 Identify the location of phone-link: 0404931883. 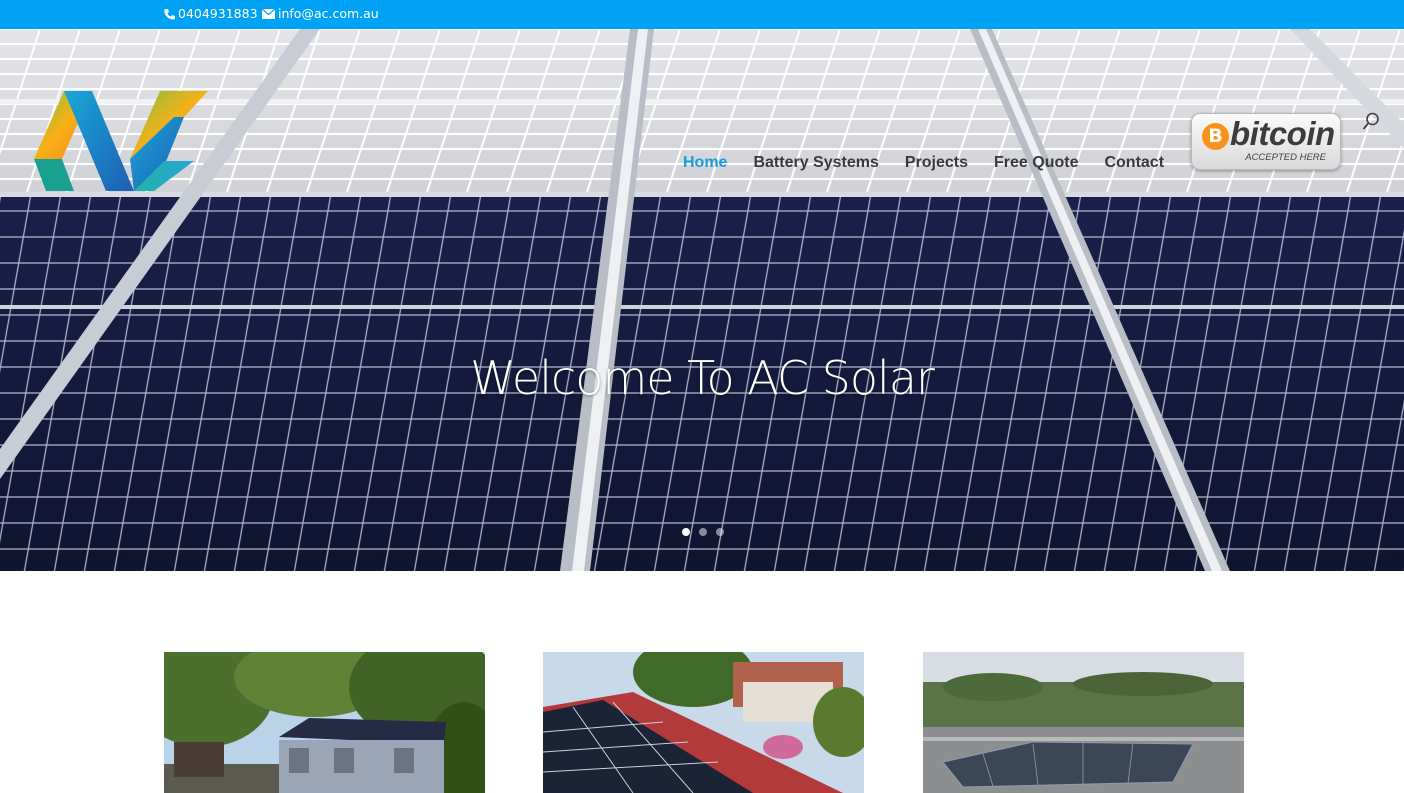
(211, 13).